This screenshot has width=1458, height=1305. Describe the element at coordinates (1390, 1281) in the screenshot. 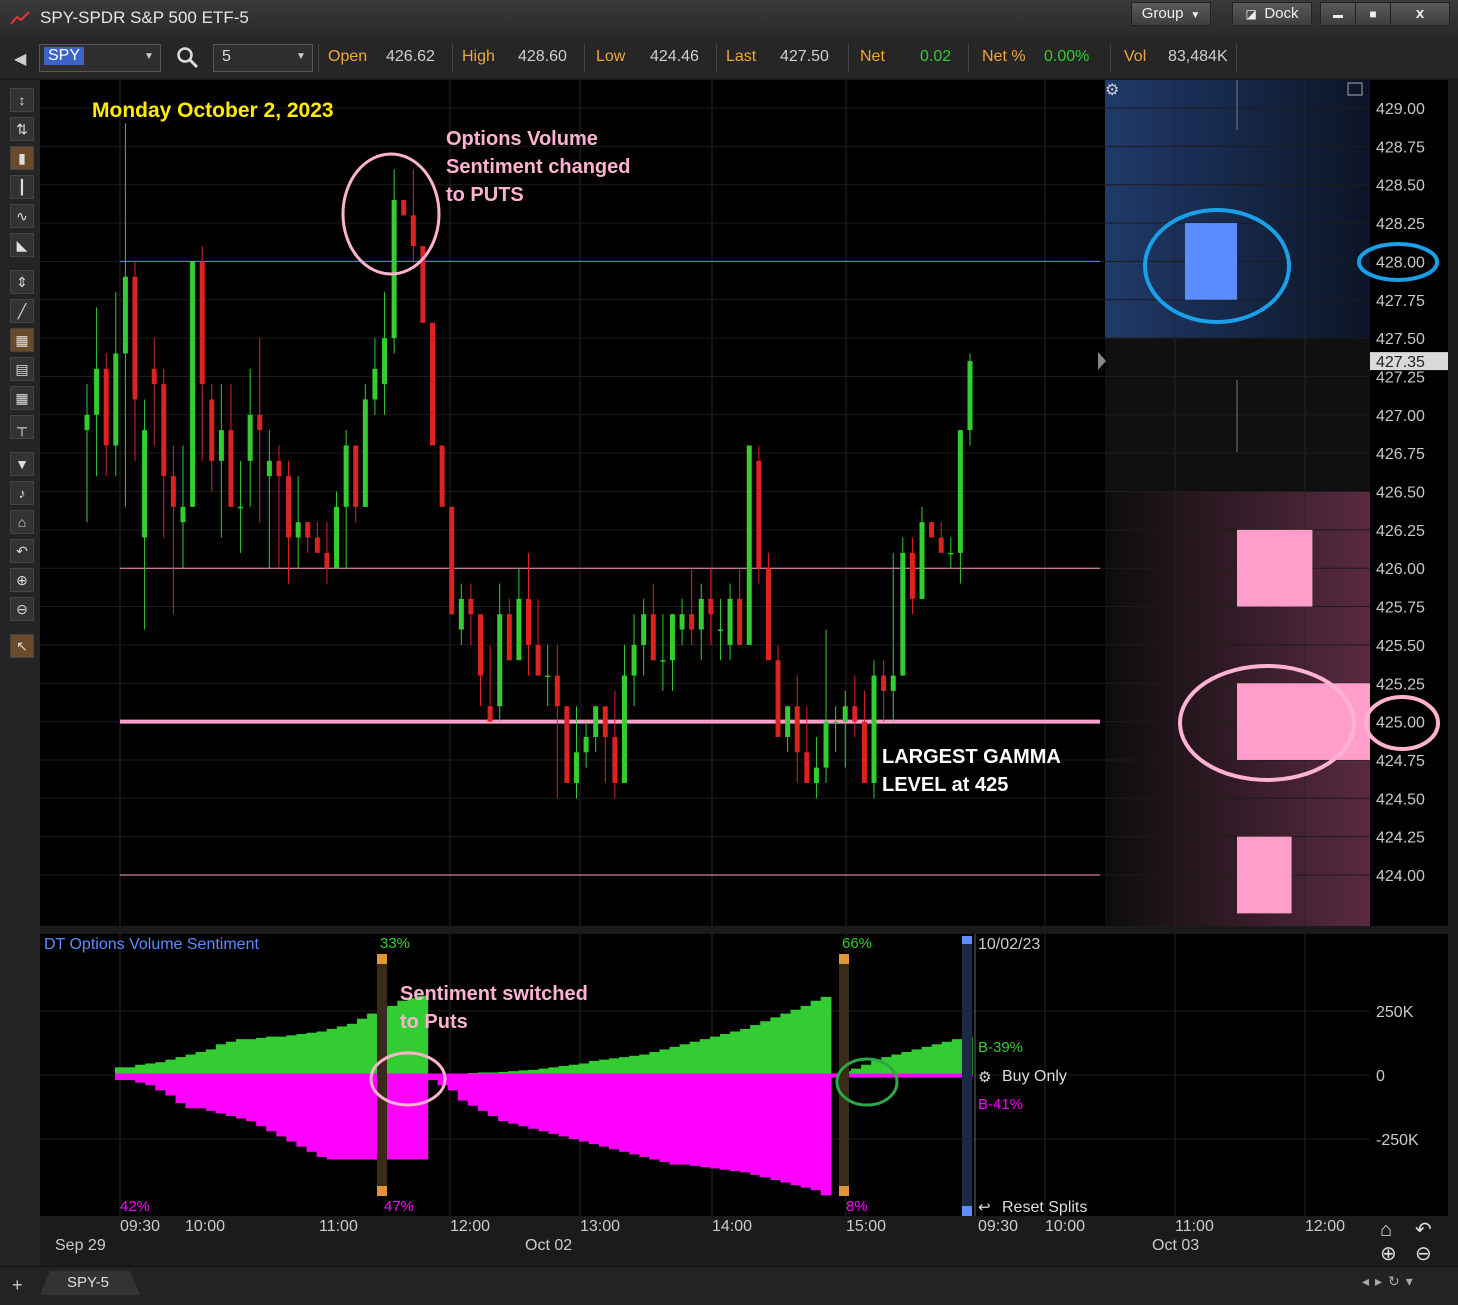

I see `tab-scroll-controls: ◂▸↻▾` at that location.